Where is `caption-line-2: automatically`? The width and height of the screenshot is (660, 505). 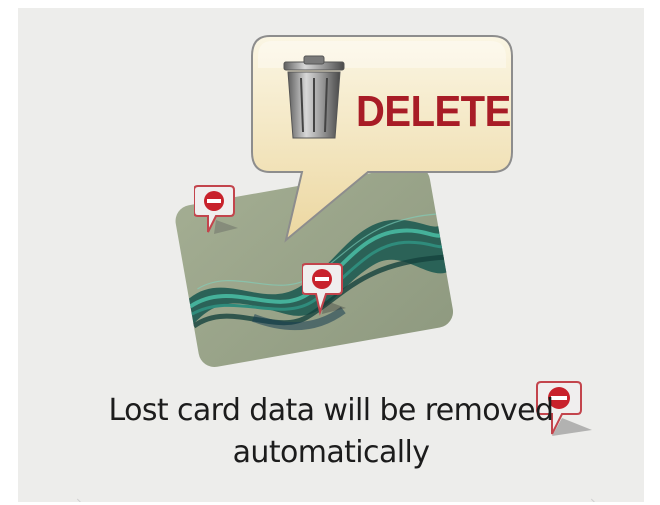
caption-line-2: automatically is located at coordinates (331, 452).